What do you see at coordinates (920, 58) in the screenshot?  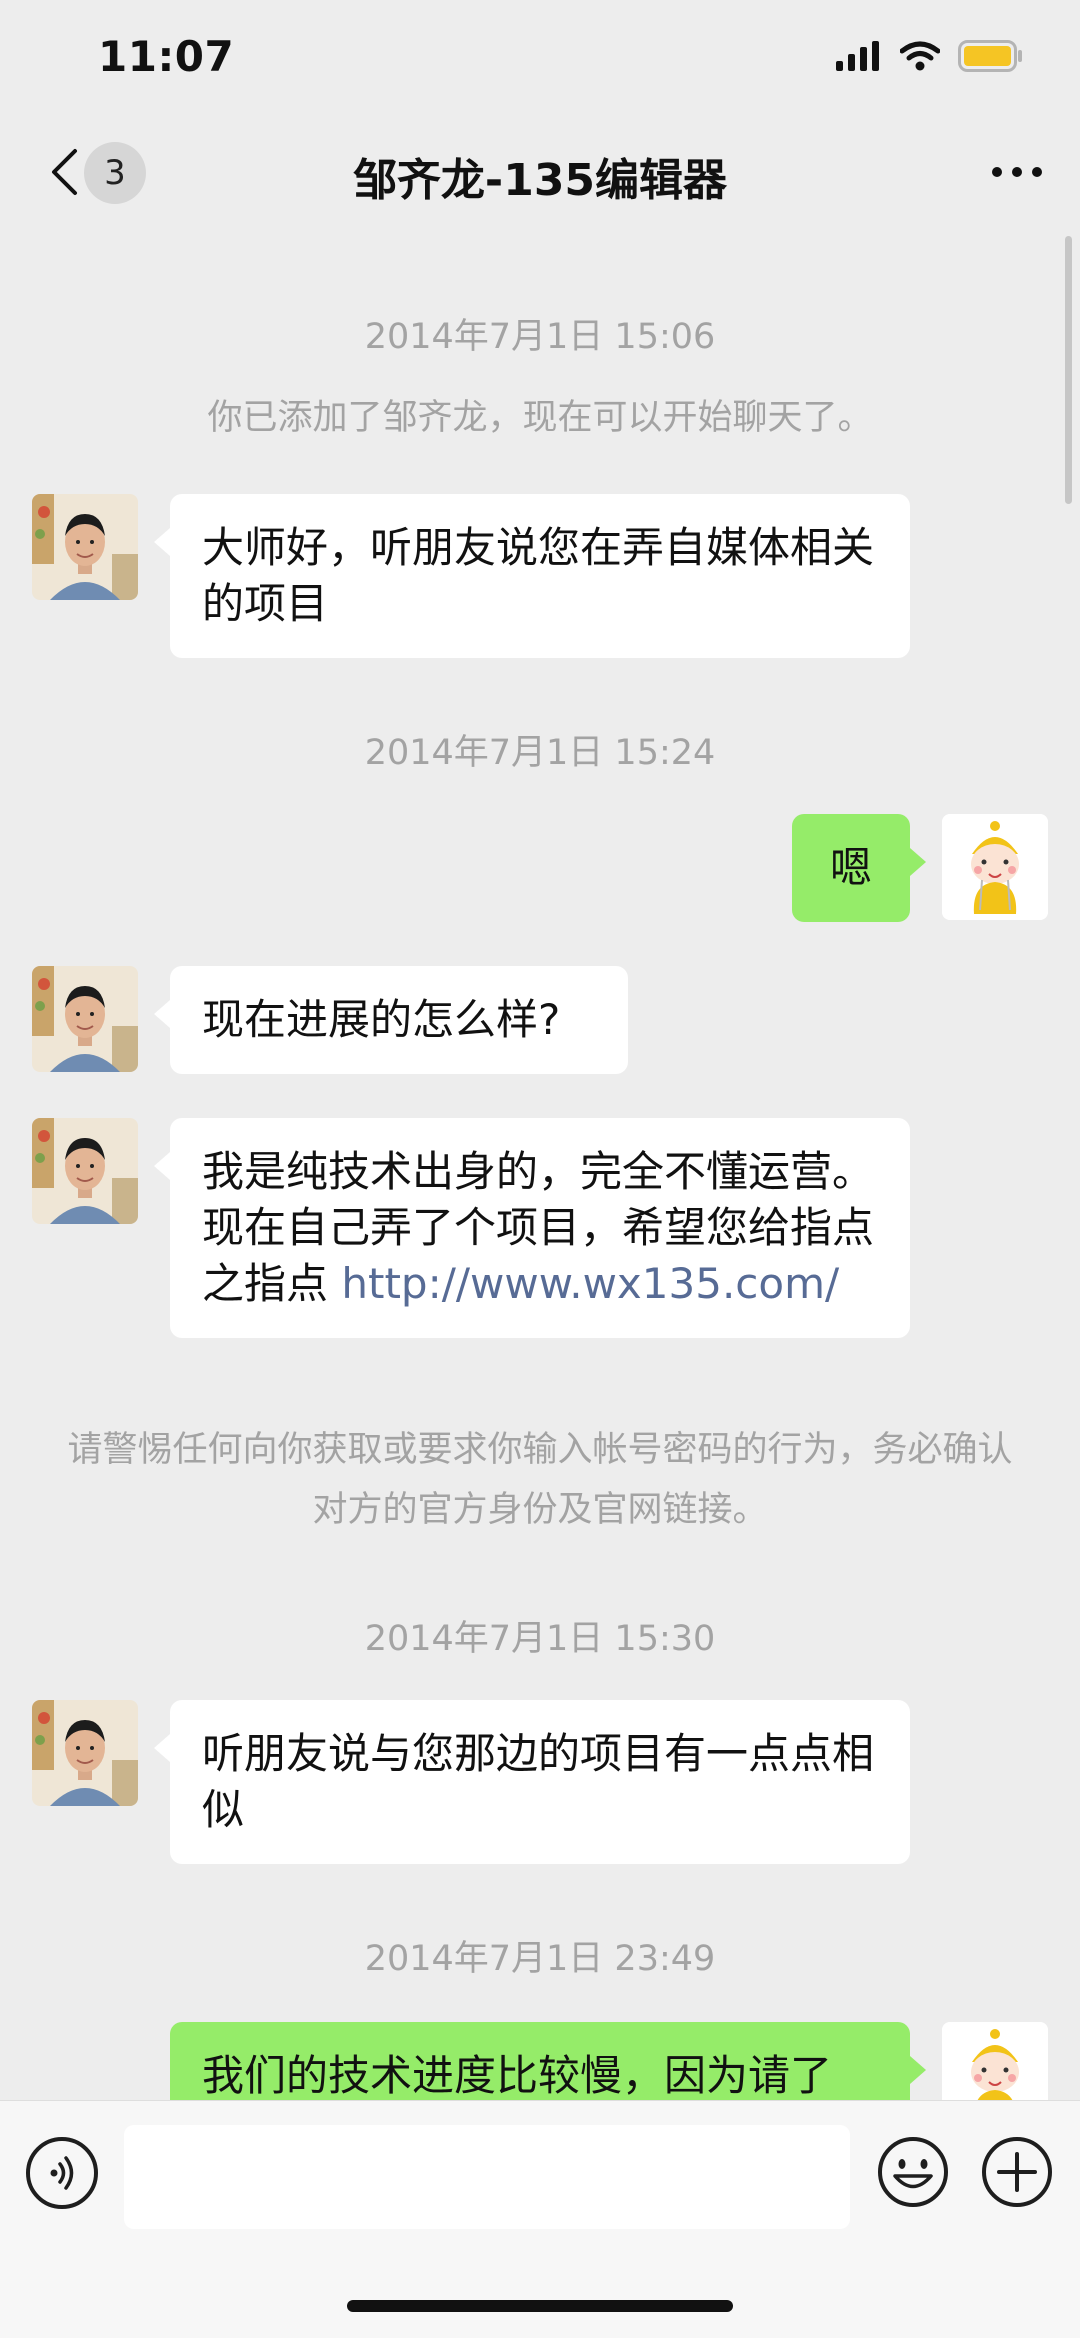 I see `wifi-icon` at bounding box center [920, 58].